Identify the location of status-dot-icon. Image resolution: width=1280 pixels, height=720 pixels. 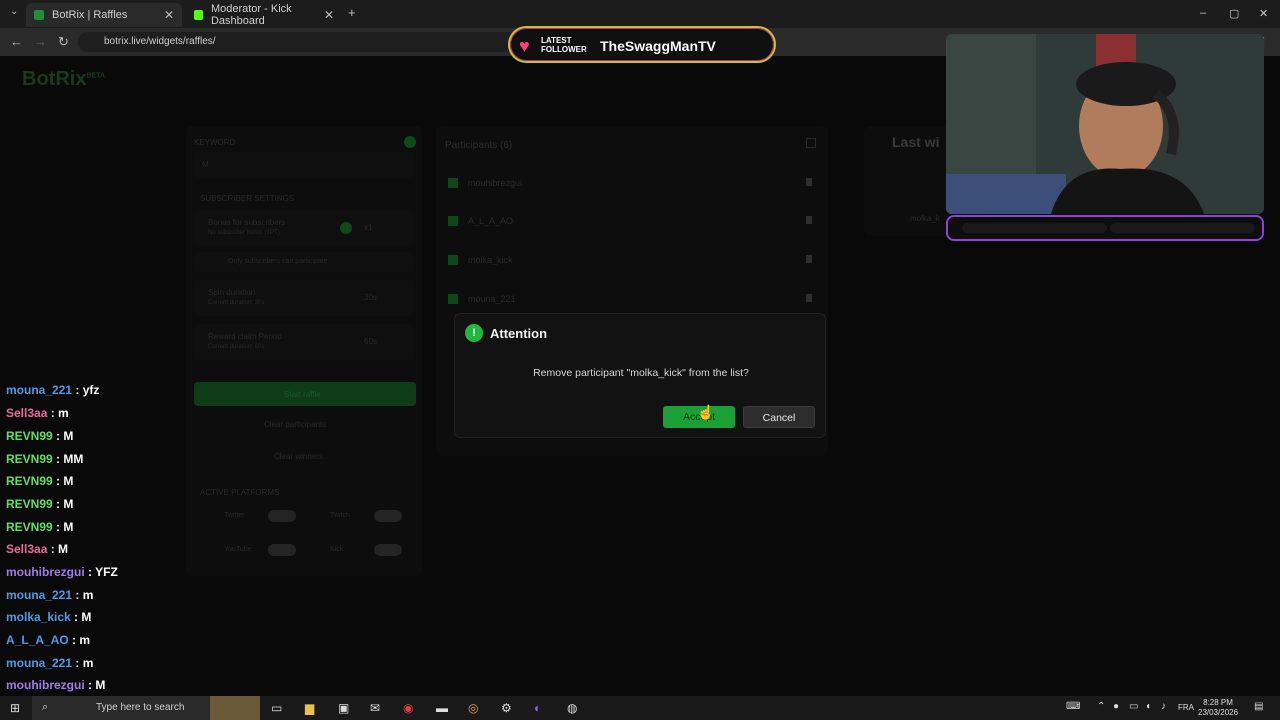
(410, 142).